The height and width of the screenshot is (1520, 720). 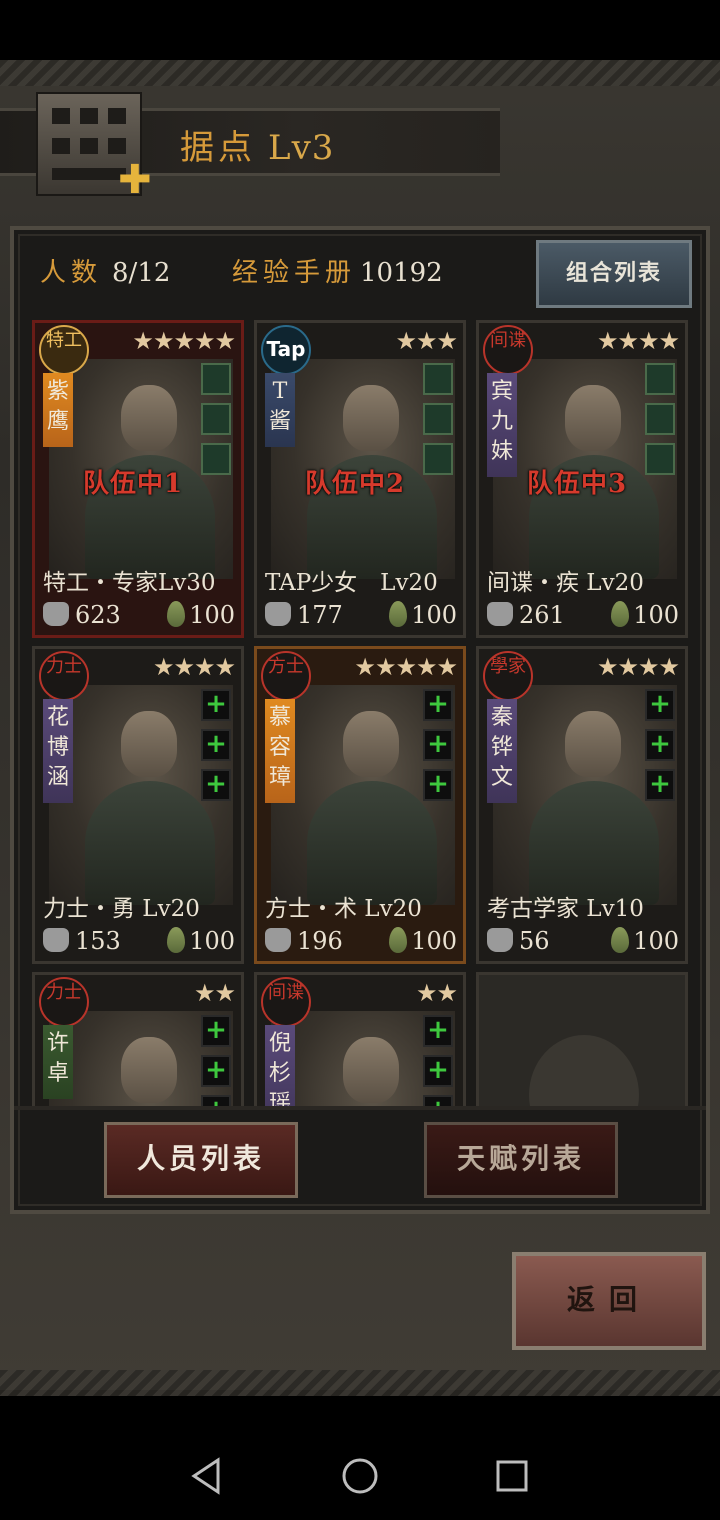 What do you see at coordinates (135, 180) in the screenshot?
I see `upgrade-plus-icon: ✚` at bounding box center [135, 180].